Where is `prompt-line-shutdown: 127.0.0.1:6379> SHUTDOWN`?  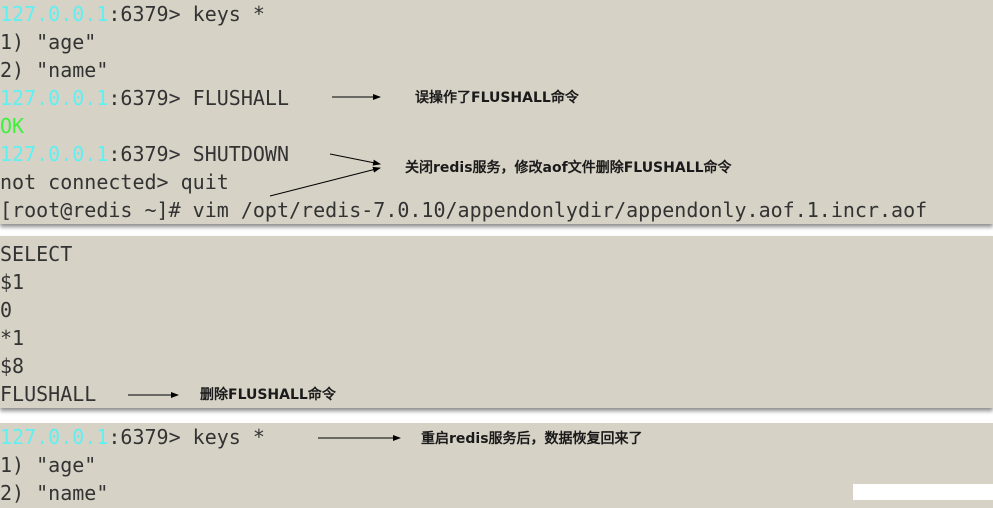
prompt-line-shutdown: 127.0.0.1:6379> SHUTDOWN is located at coordinates (144, 154).